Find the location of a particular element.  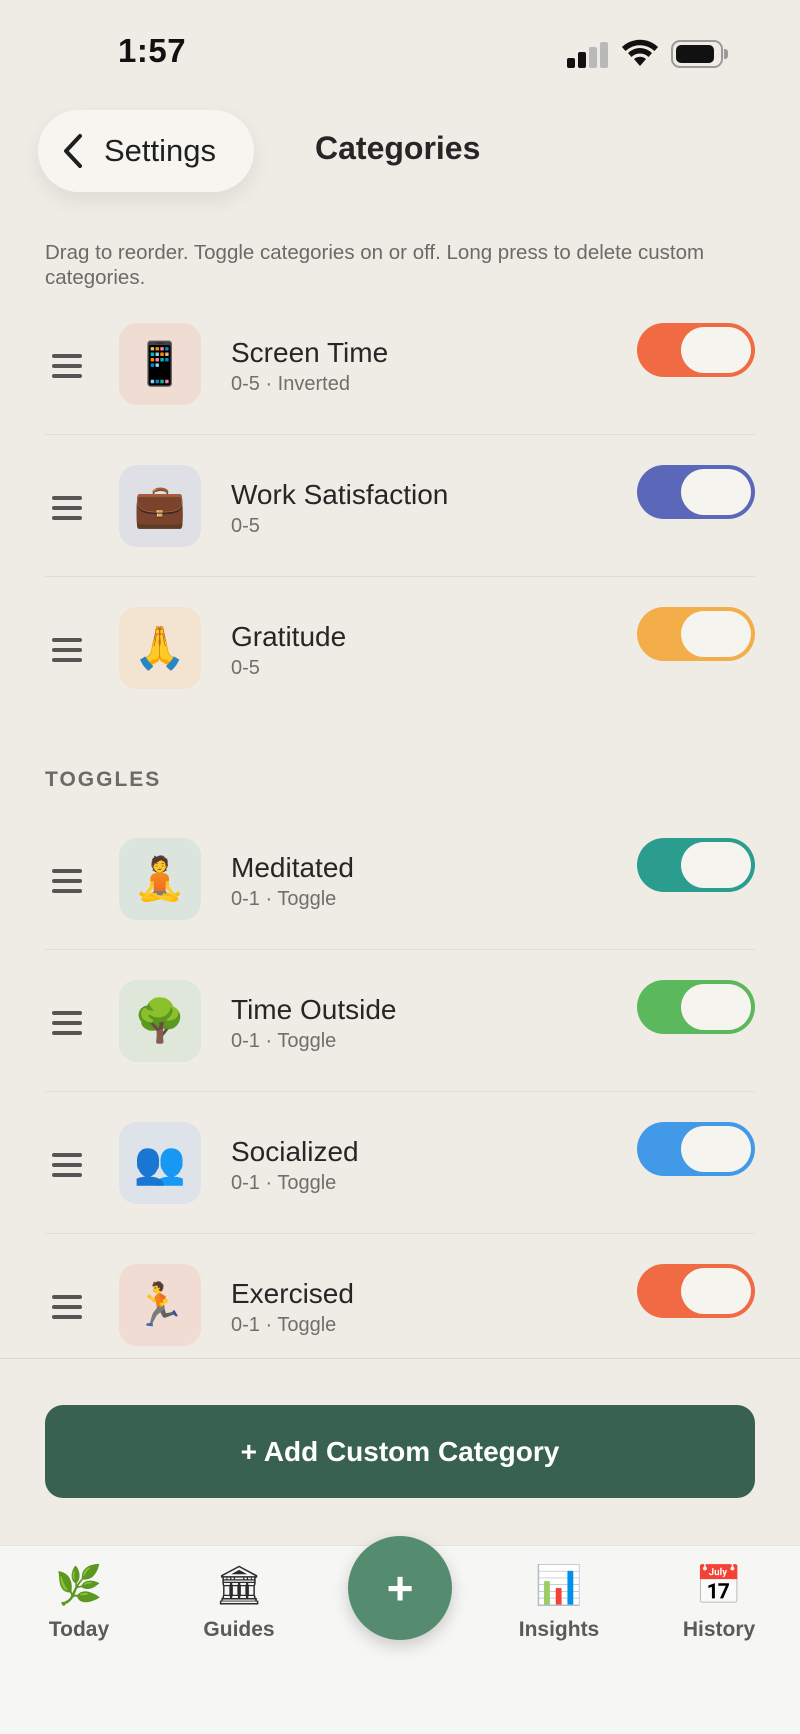

category-name: Screen Time is located at coordinates (310, 352).